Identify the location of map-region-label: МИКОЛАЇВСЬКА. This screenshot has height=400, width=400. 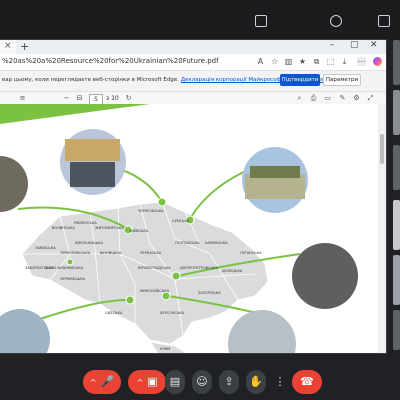
(155, 290).